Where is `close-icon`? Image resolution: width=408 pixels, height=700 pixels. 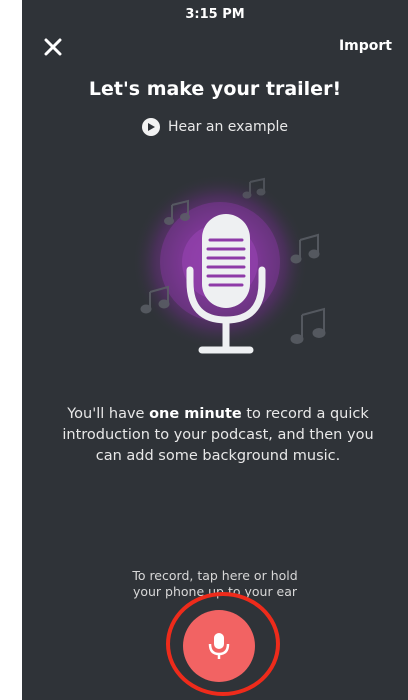
close-icon is located at coordinates (53, 47).